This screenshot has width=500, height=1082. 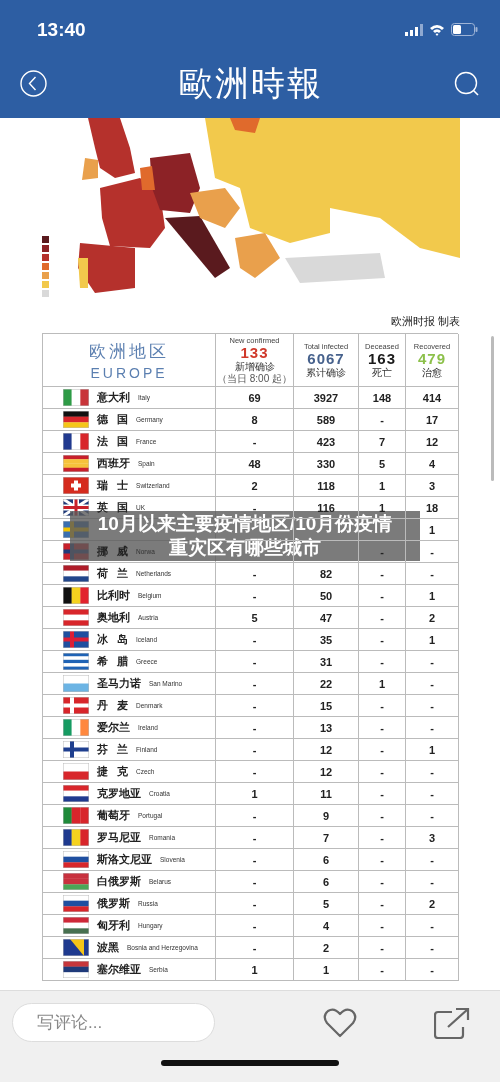 I want to click on region-subtitle: EUROPE, so click(x=129, y=372).